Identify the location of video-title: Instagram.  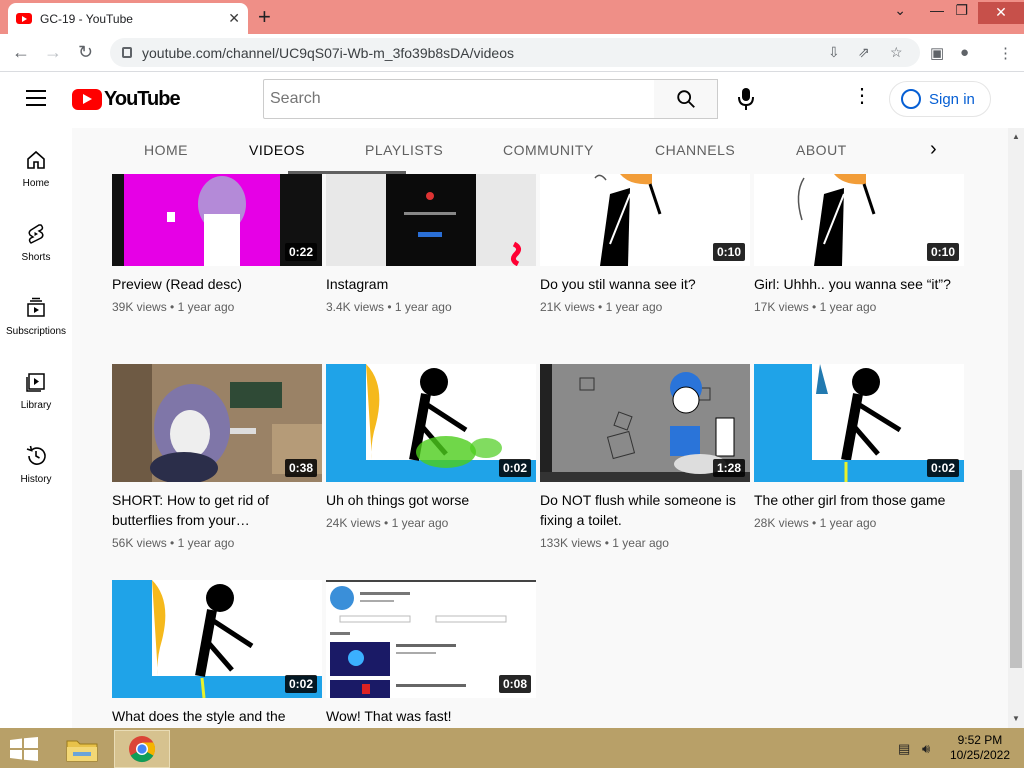
(431, 284).